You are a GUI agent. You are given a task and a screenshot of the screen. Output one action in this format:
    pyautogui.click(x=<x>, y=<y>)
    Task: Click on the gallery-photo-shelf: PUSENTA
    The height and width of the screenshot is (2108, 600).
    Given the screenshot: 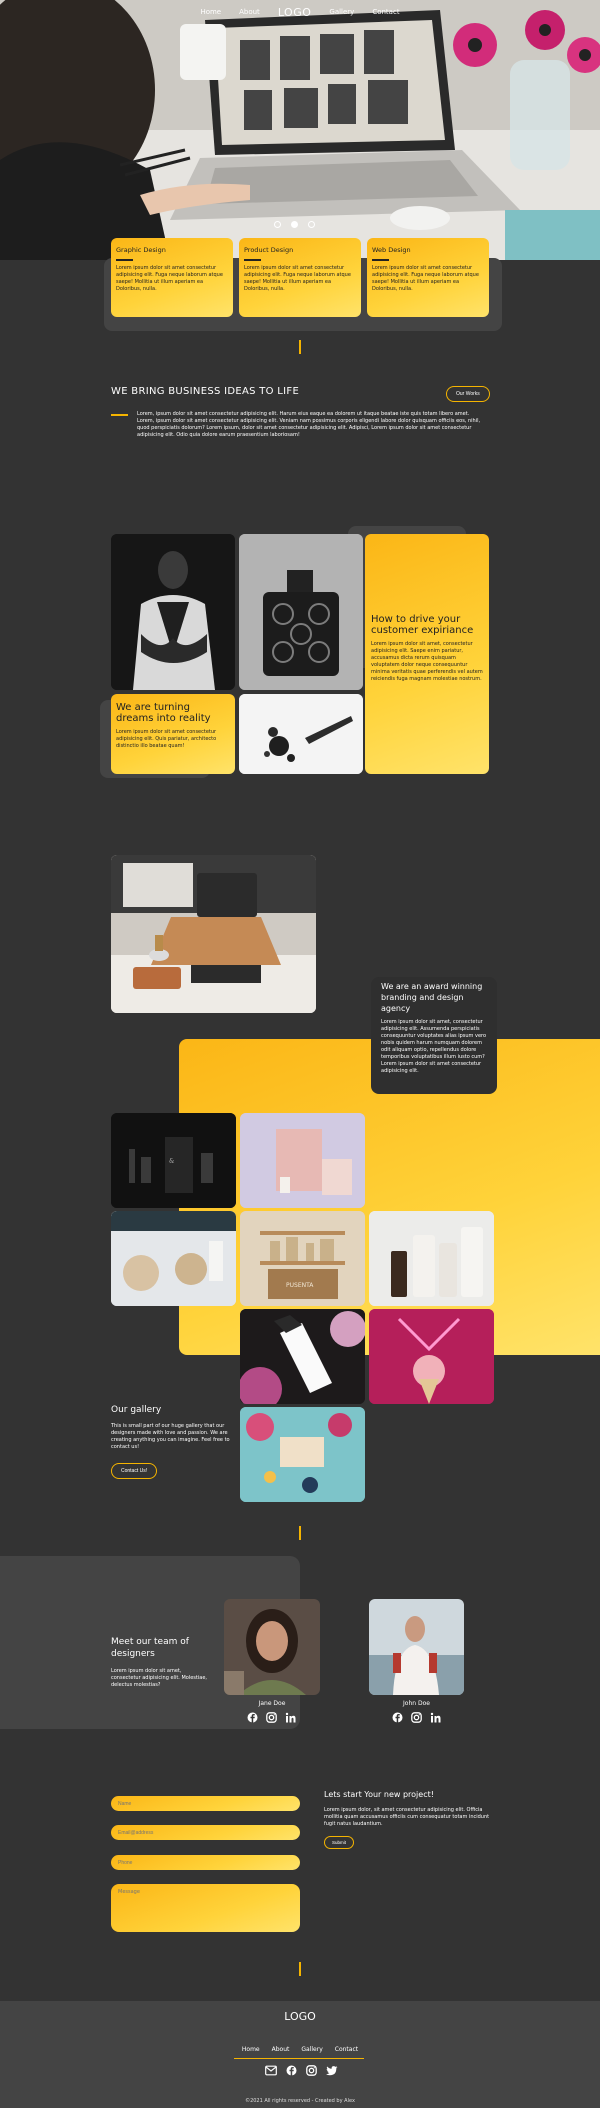 What is the action you would take?
    pyautogui.click(x=302, y=1258)
    